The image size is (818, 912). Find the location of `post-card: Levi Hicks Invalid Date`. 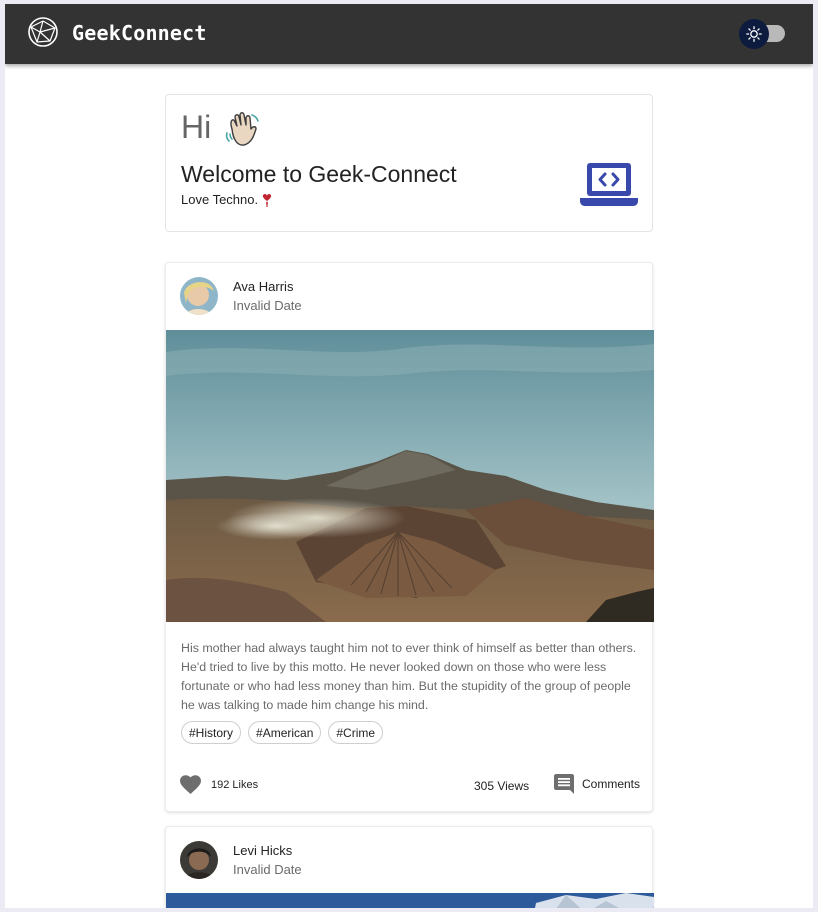

post-card: Levi Hicks Invalid Date is located at coordinates (409, 867).